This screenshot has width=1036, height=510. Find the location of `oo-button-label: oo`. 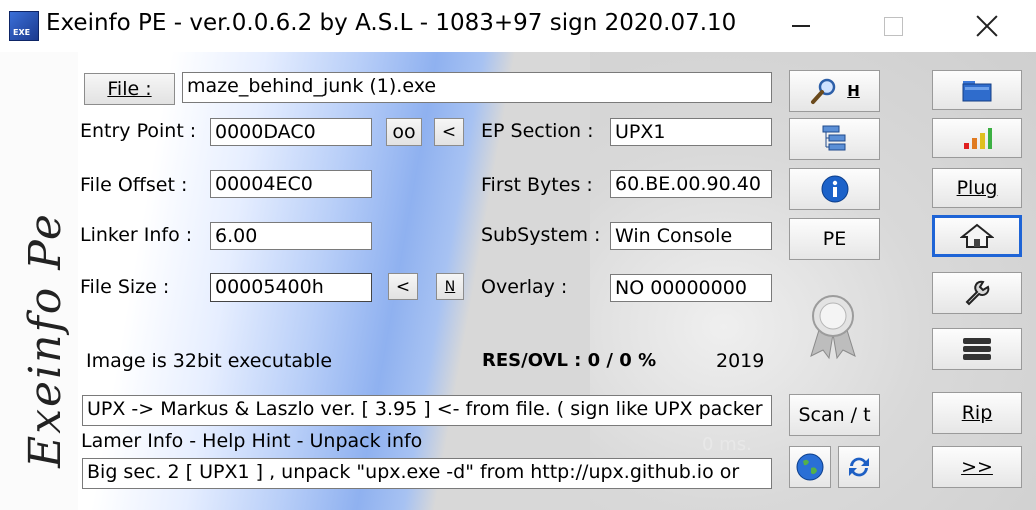

oo-button-label: oo is located at coordinates (404, 132).